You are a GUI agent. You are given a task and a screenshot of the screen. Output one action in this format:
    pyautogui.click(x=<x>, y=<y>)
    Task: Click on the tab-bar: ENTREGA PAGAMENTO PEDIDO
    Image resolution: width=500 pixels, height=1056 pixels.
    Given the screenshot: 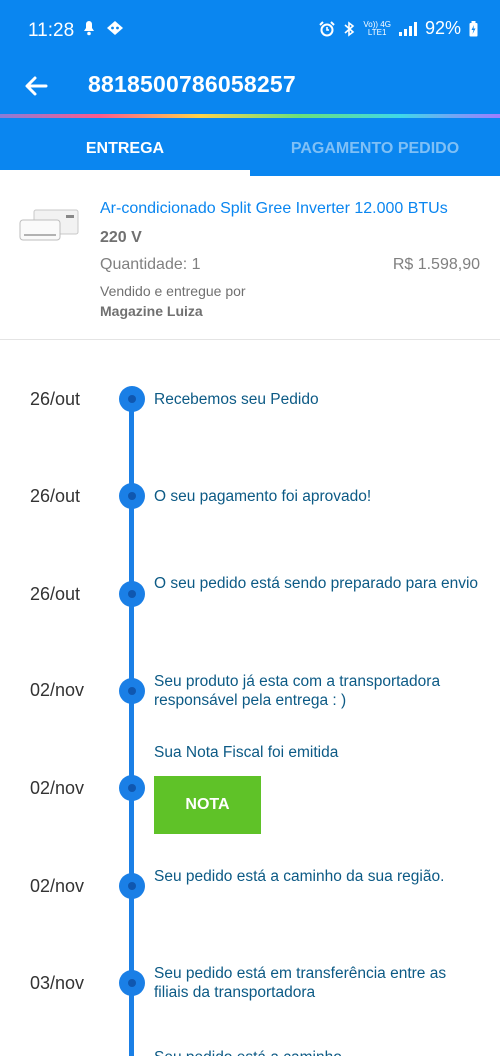 What is the action you would take?
    pyautogui.click(x=250, y=147)
    